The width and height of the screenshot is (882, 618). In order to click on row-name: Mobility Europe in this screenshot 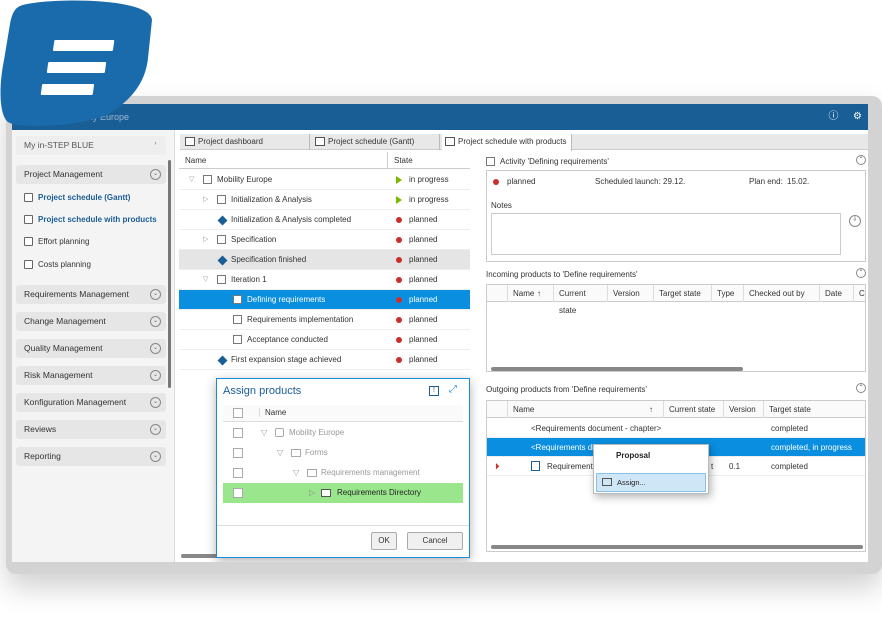, I will do `click(317, 432)`.